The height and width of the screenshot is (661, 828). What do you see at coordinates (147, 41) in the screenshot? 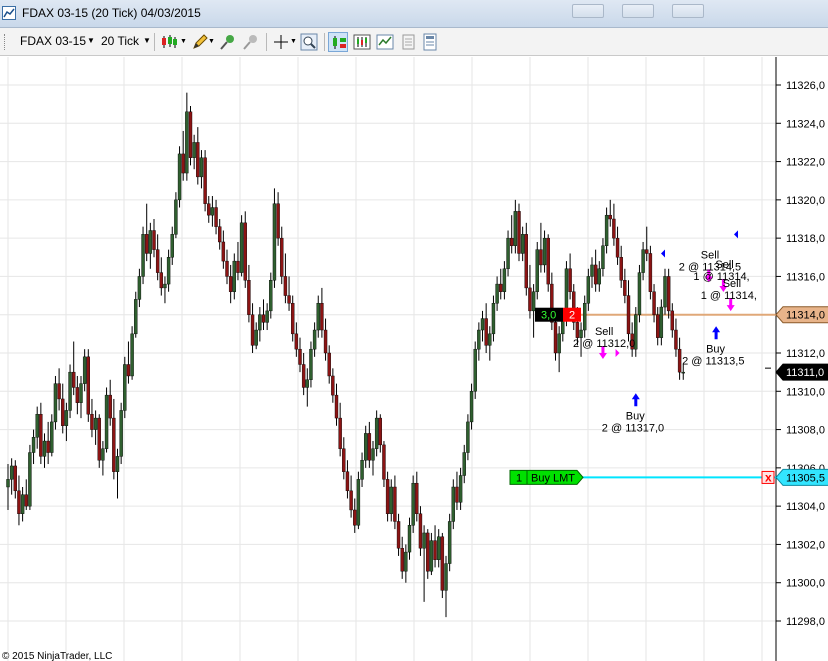
I see `interval-dropdown-icon: ▼` at bounding box center [147, 41].